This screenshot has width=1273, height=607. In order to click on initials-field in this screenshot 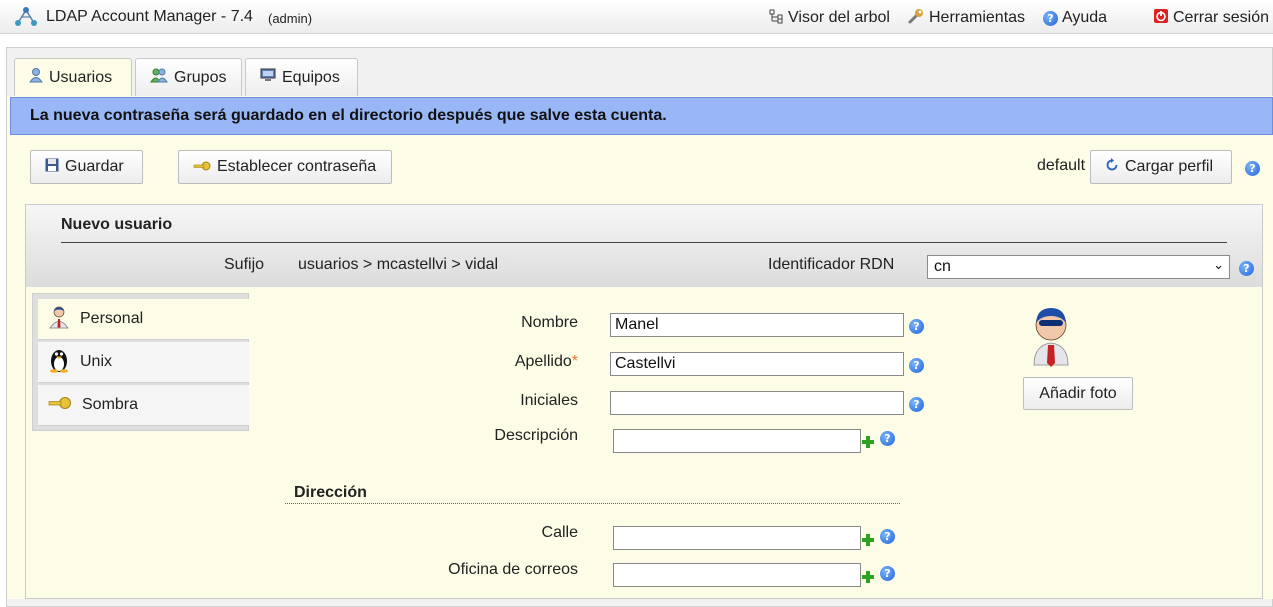, I will do `click(757, 403)`.